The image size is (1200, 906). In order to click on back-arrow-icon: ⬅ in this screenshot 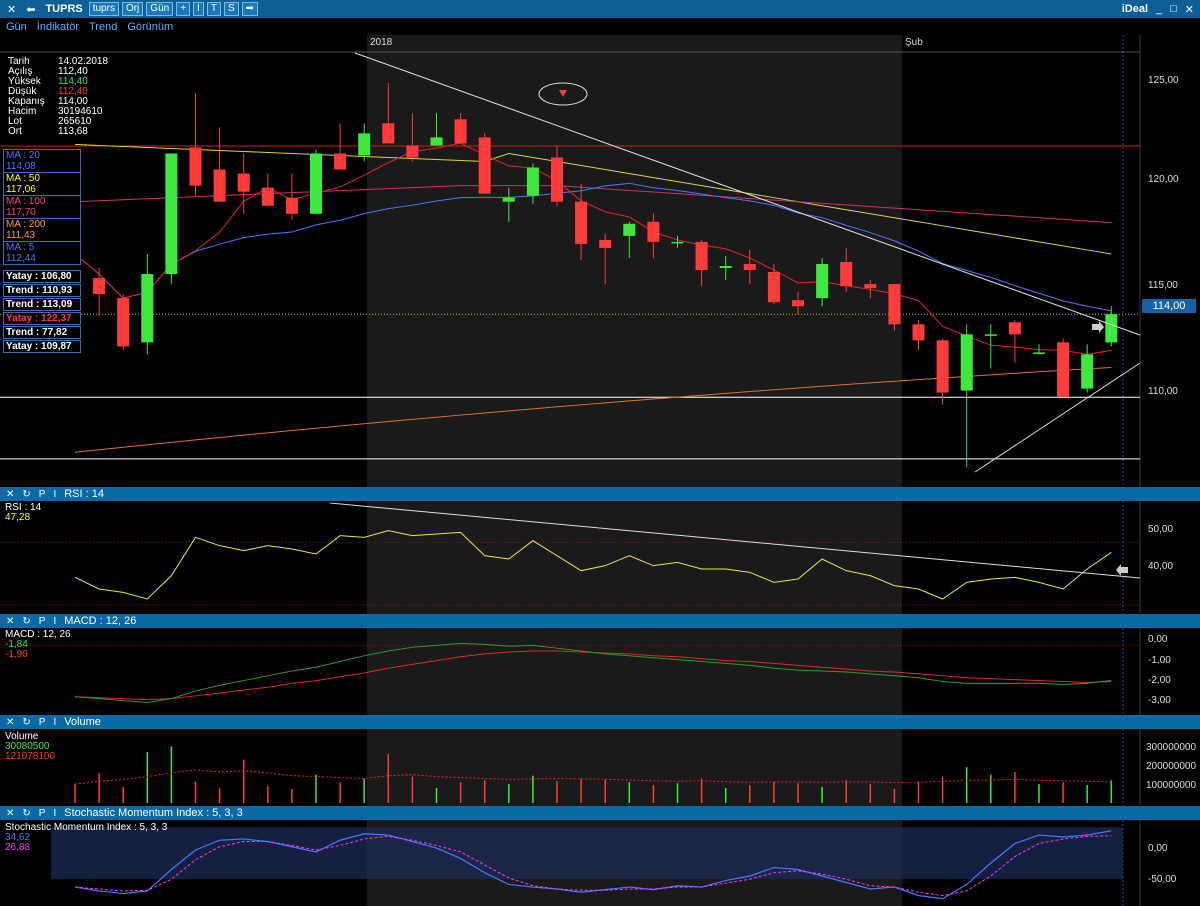, I will do `click(30, 9)`.